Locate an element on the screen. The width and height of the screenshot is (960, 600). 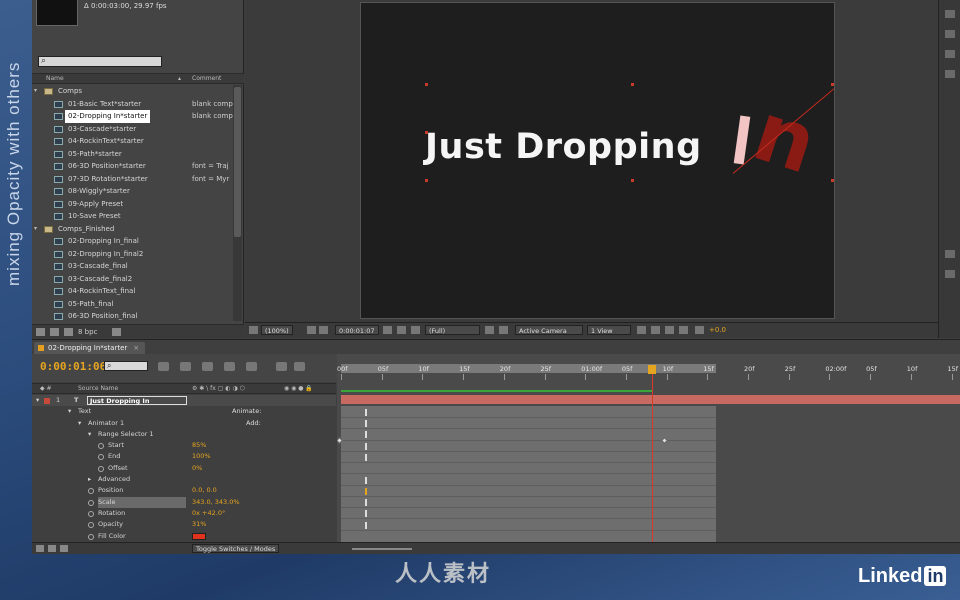
project-comp-item: 03-Cascade_final is located at coordinates (132, 266).